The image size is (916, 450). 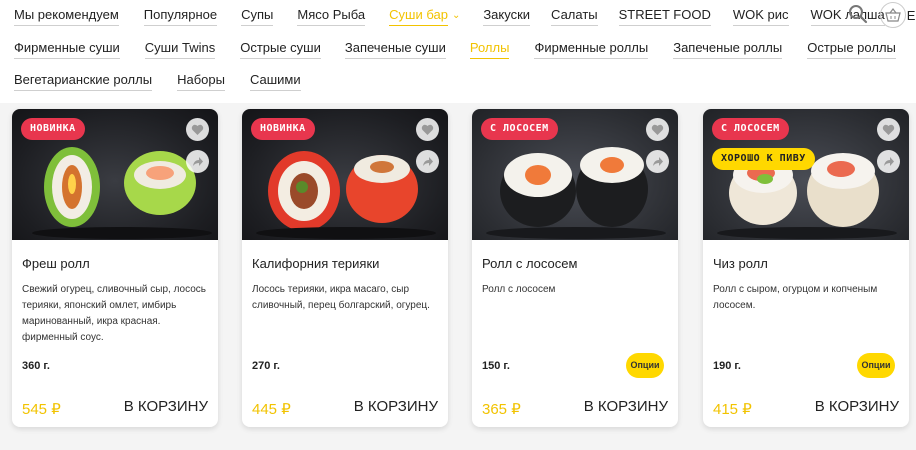 What do you see at coordinates (36, 366) in the screenshot?
I see `product-weight: 360 г.` at bounding box center [36, 366].